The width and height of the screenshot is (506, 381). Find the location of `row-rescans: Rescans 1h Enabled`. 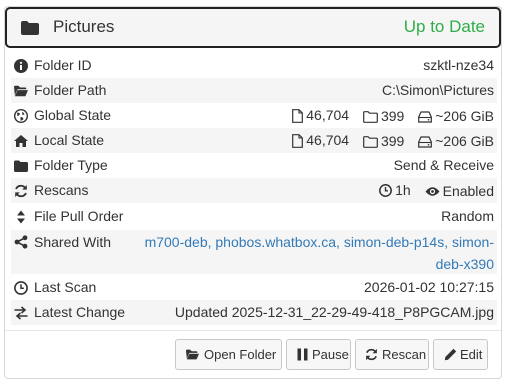

row-rescans: Rescans 1h Enabled is located at coordinates (254, 190).